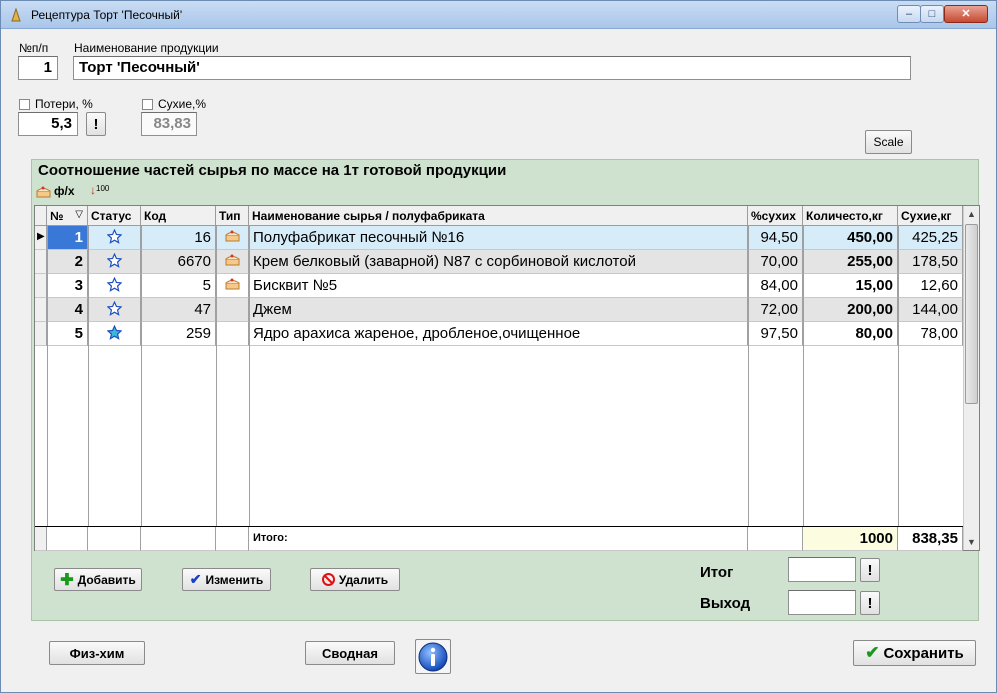 This screenshot has width=997, height=693. Describe the element at coordinates (67, 286) in the screenshot. I see `cell-num: 3` at that location.